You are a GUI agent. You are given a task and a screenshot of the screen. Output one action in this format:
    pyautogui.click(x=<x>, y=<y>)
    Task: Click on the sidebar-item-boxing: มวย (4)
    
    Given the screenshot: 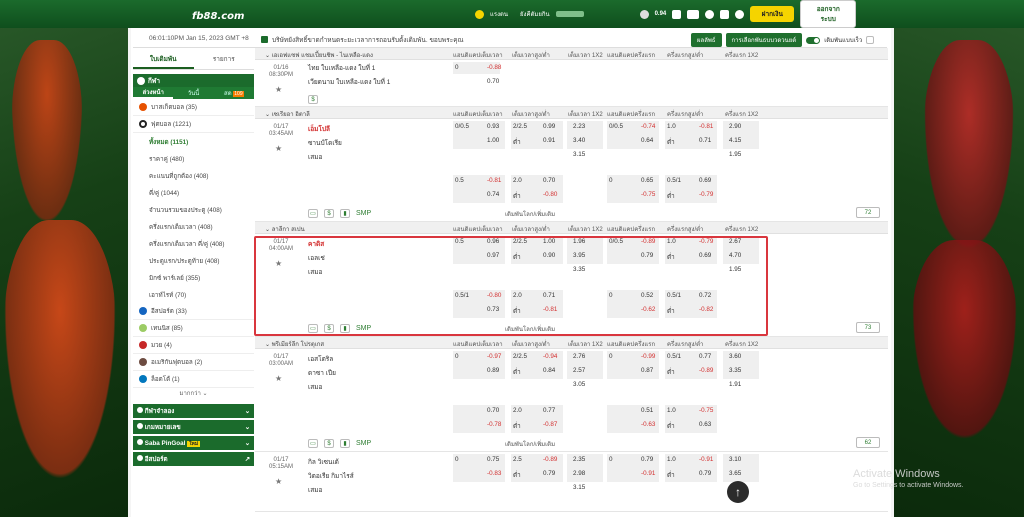 What is the action you would take?
    pyautogui.click(x=193, y=345)
    